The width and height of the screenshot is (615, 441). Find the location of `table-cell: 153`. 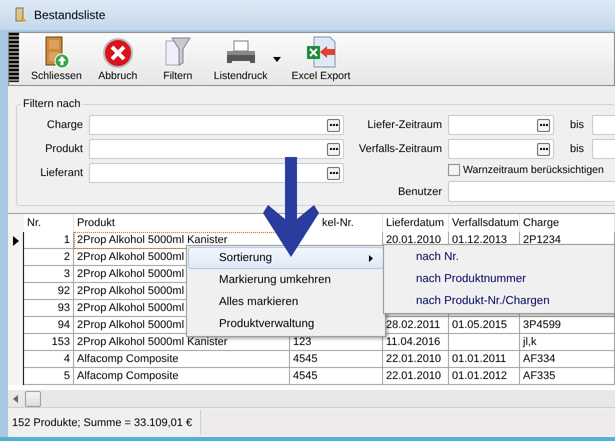

table-cell: 153 is located at coordinates (49, 342).